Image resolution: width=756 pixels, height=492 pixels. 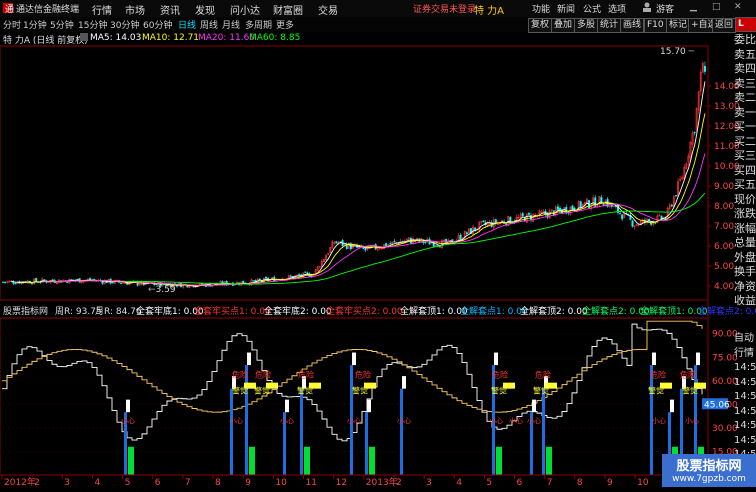 What do you see at coordinates (744, 338) in the screenshot?
I see `tick-field-0: 自动` at bounding box center [744, 338].